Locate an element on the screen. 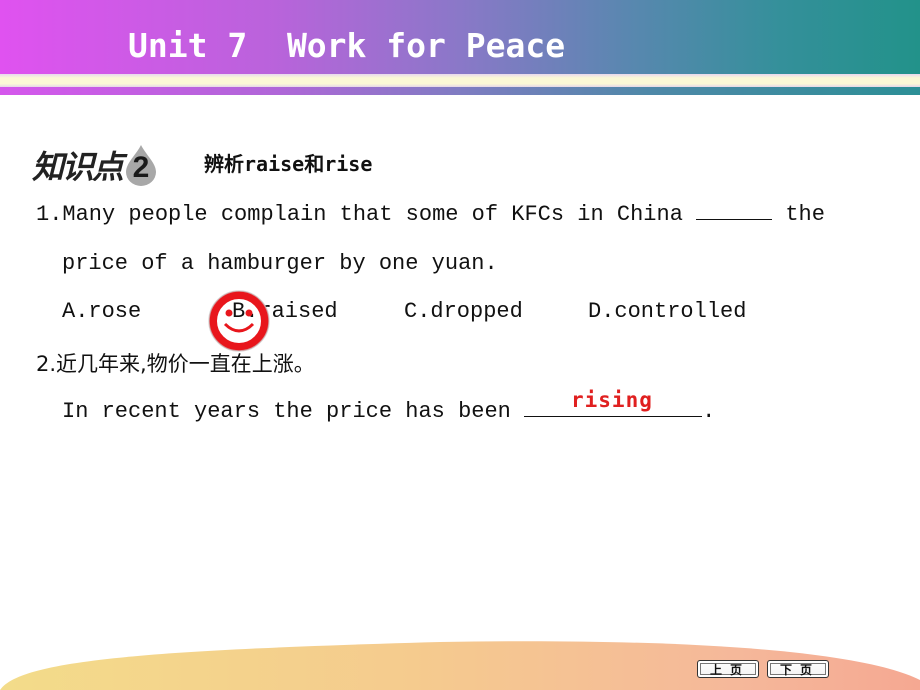 The height and width of the screenshot is (690, 920). header-banner: Unit 7 Work for Peace is located at coordinates (460, 37).